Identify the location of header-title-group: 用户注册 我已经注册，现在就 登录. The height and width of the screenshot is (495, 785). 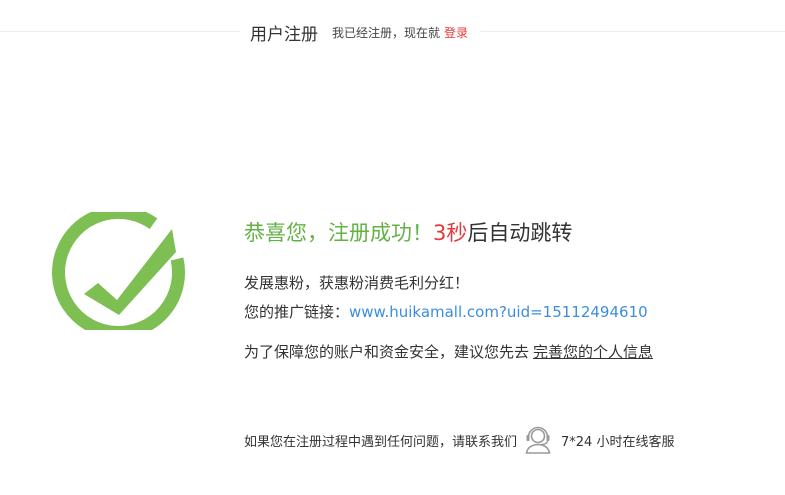
(360, 32).